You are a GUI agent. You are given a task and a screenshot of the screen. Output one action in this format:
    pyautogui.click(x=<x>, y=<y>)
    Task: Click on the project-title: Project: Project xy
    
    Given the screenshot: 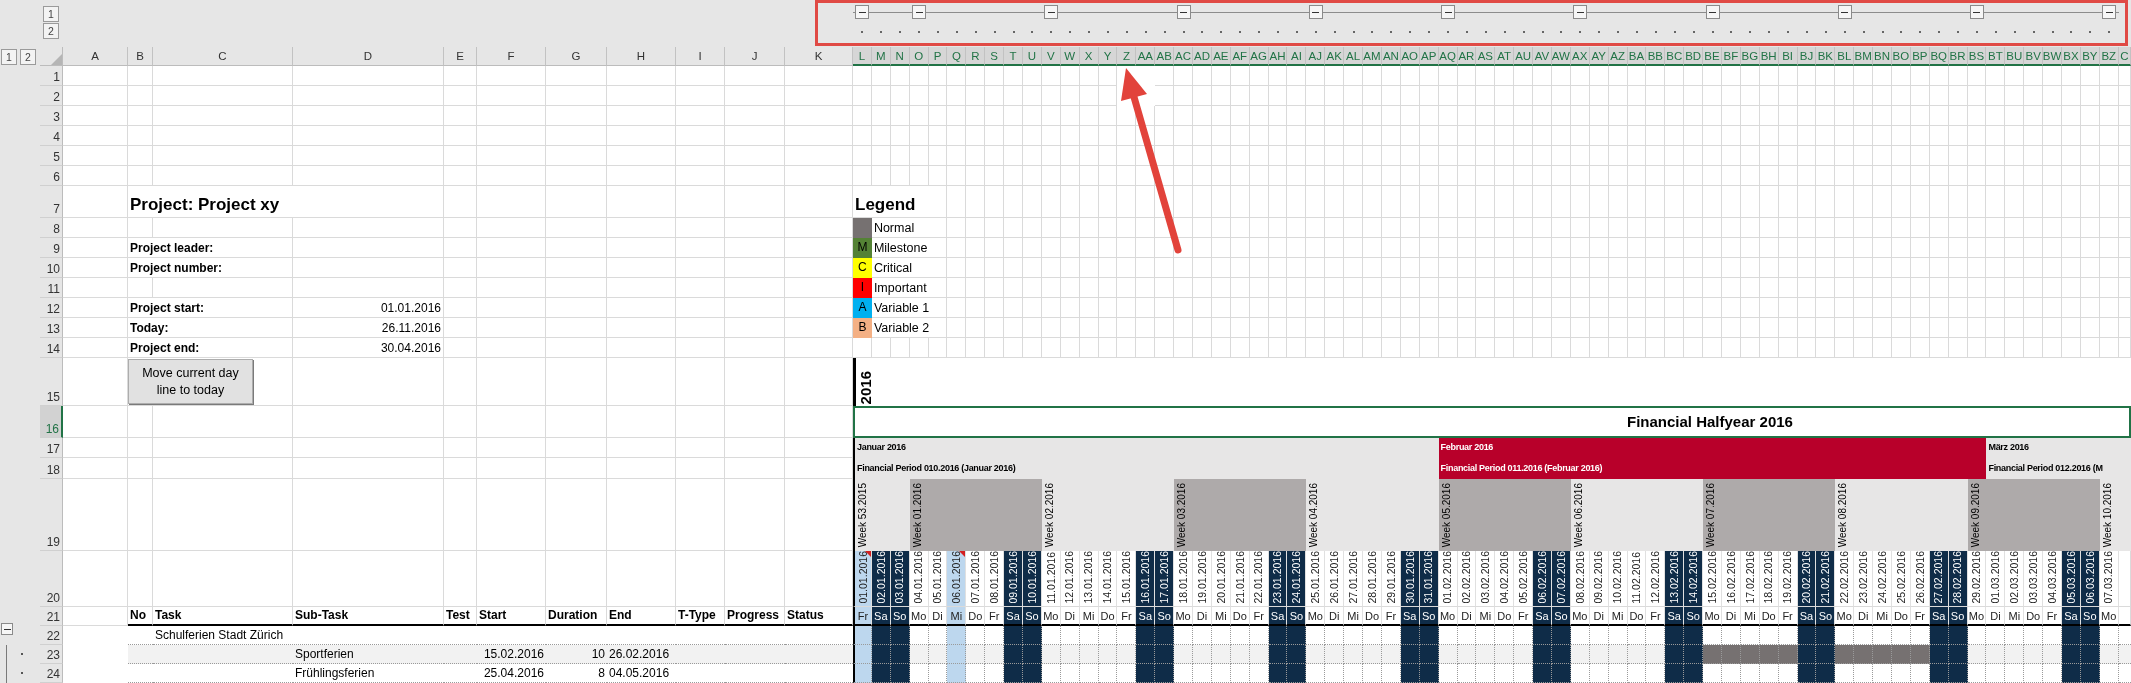 What is the action you would take?
    pyautogui.click(x=286, y=202)
    